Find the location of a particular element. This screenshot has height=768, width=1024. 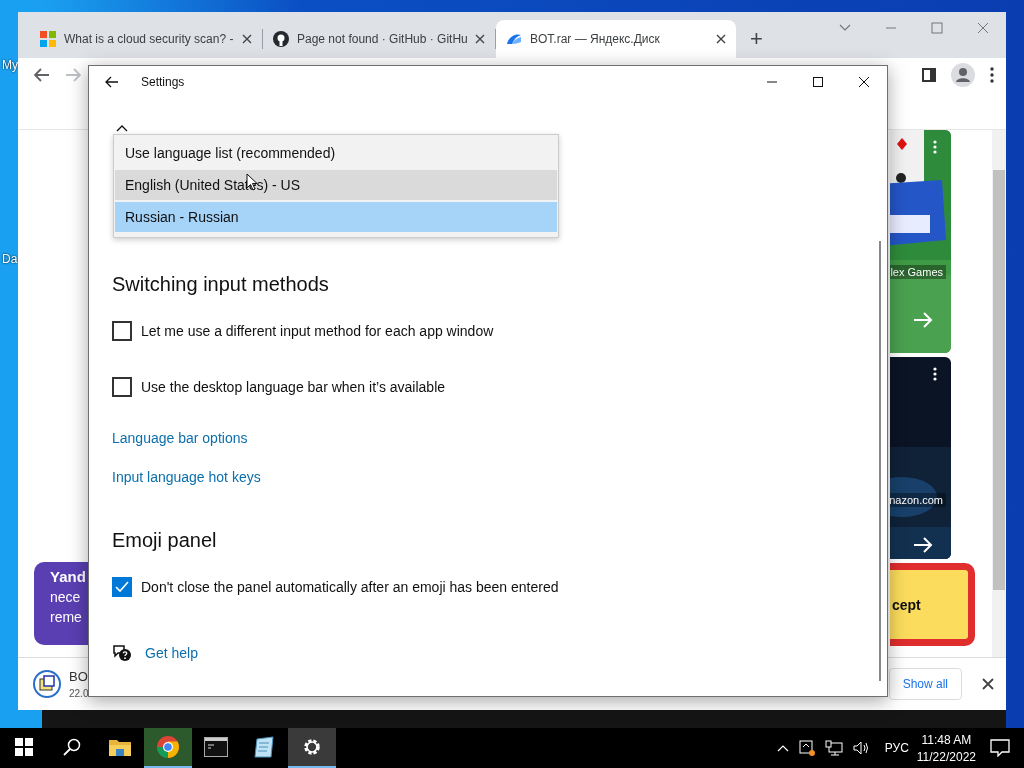

promo-text: reme is located at coordinates (66, 617).